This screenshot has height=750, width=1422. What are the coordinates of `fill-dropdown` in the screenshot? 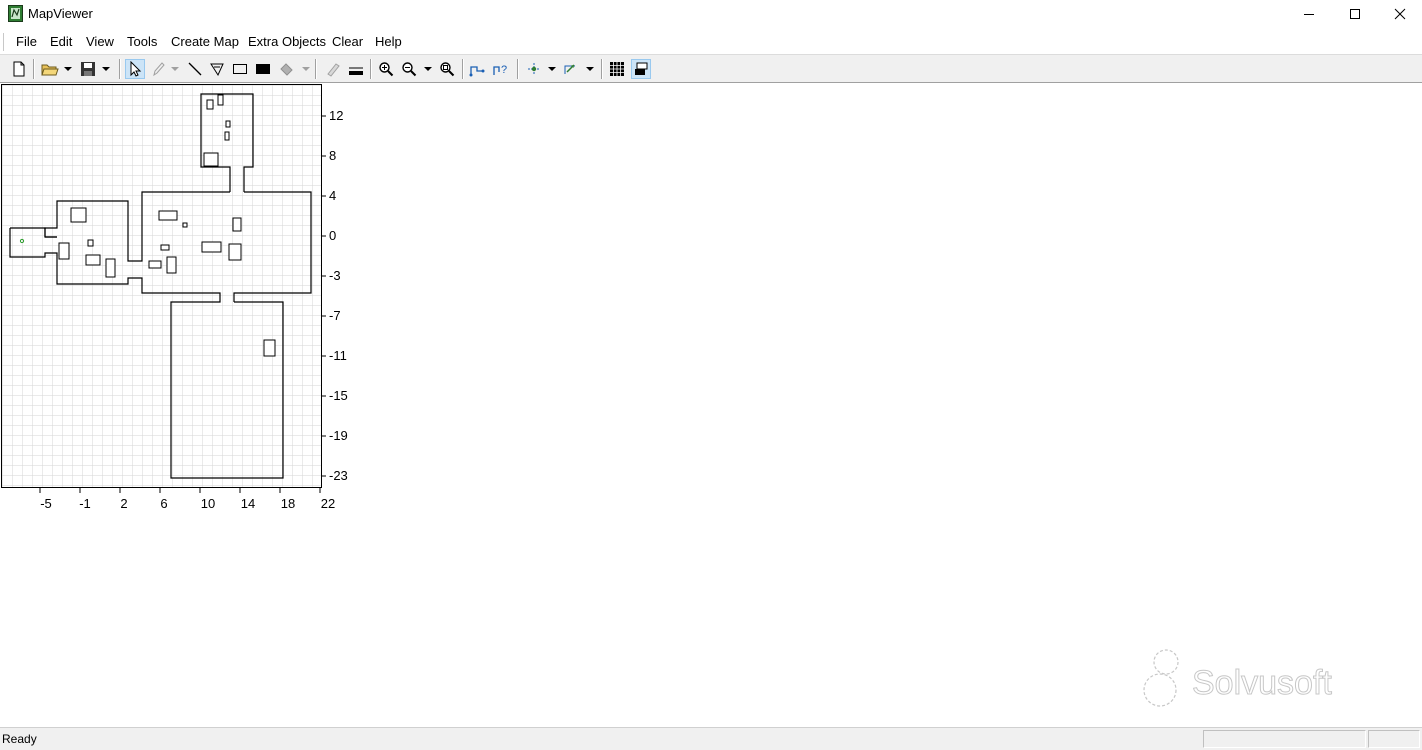 It's located at (306, 69).